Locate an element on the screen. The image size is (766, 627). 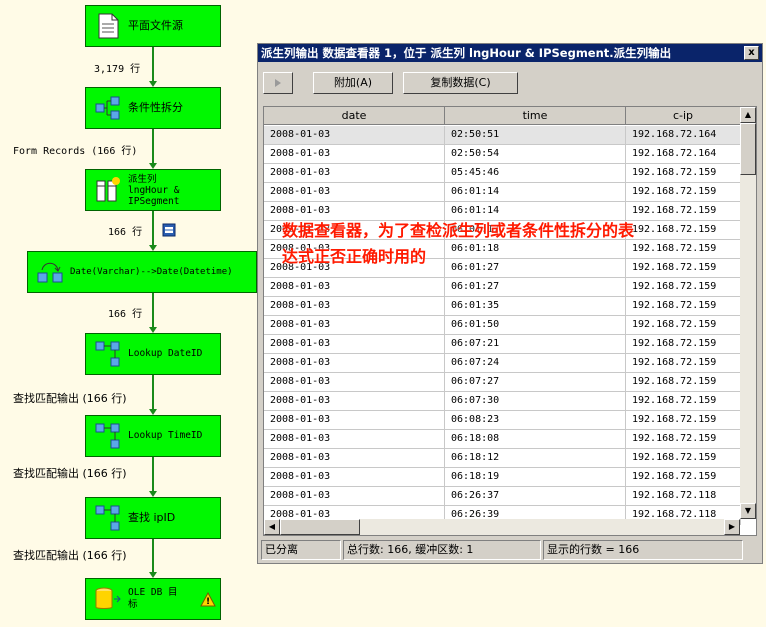
database-icon is located at coordinates (108, 599).